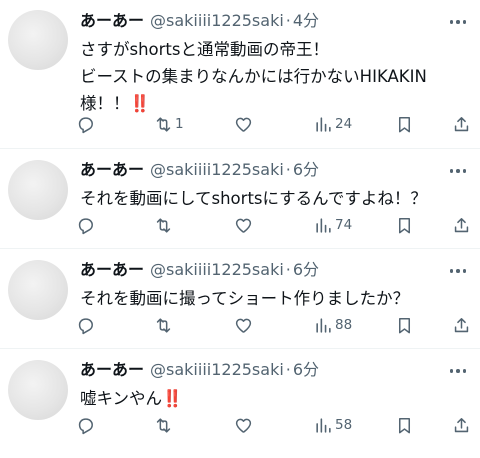  What do you see at coordinates (306, 20) in the screenshot?
I see `timestamp: 4分` at bounding box center [306, 20].